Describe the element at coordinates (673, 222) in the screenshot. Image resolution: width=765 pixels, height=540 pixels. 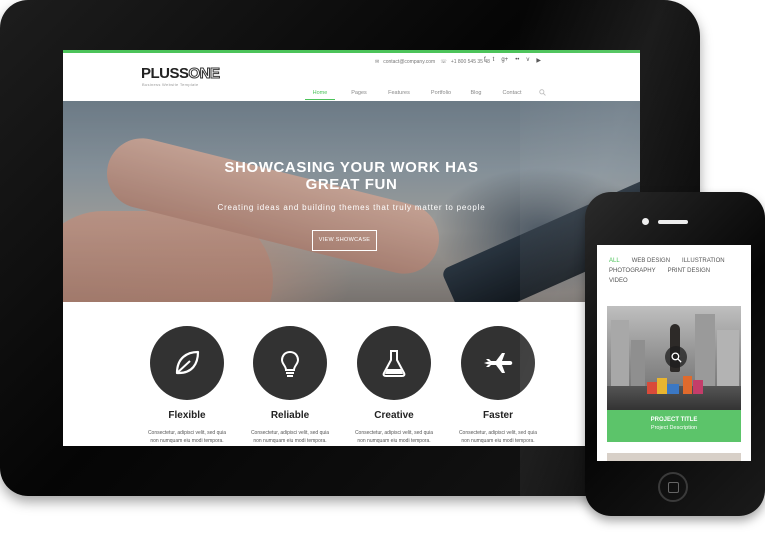
I see `speaker-grille` at that location.